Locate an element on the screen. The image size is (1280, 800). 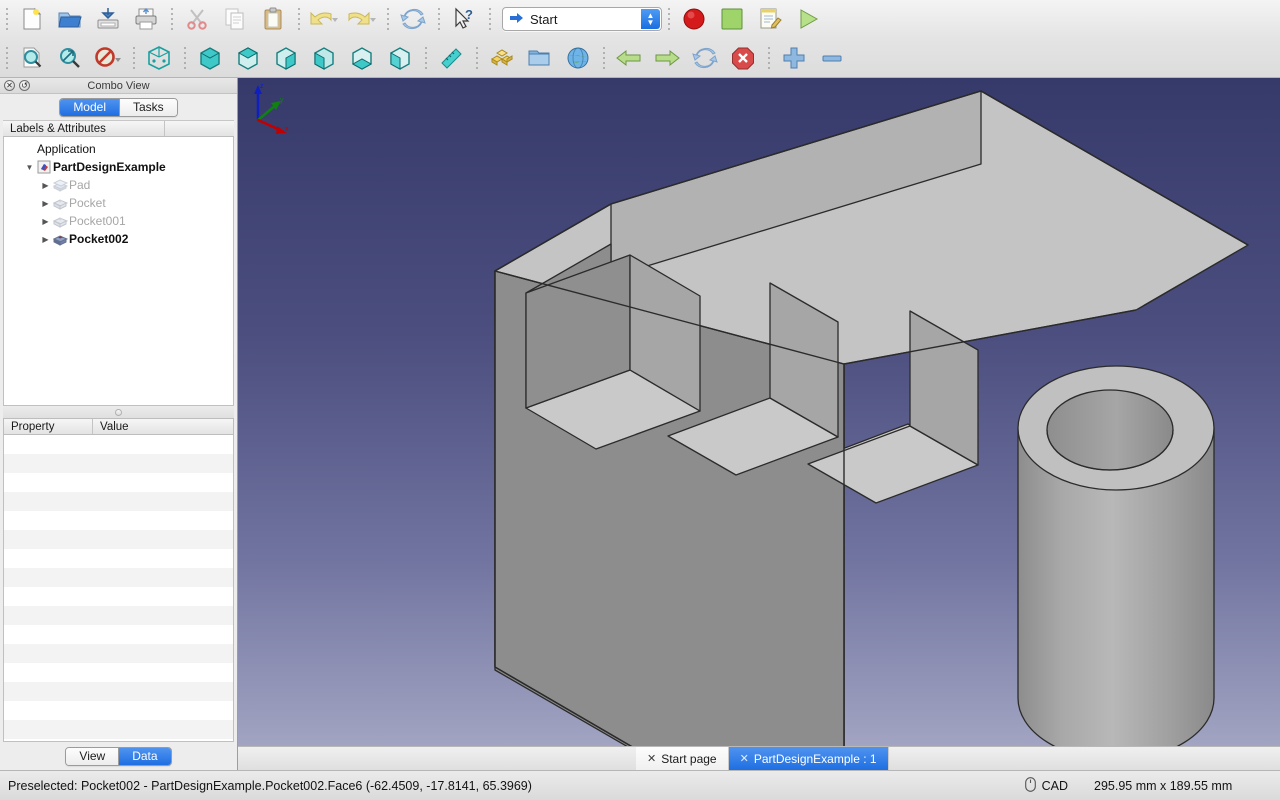
tree-item-label: Pocket001 is located at coordinates (97, 221).